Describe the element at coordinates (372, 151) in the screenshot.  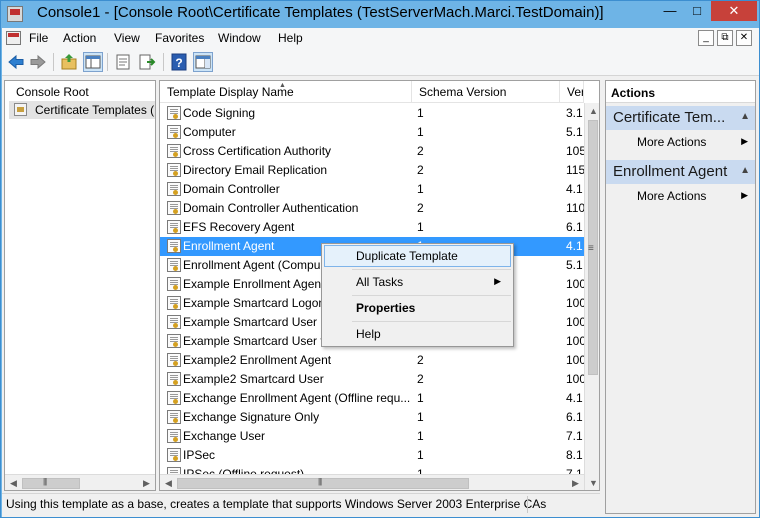
I see `table-row: Cross Certification Authority 2 105` at that location.